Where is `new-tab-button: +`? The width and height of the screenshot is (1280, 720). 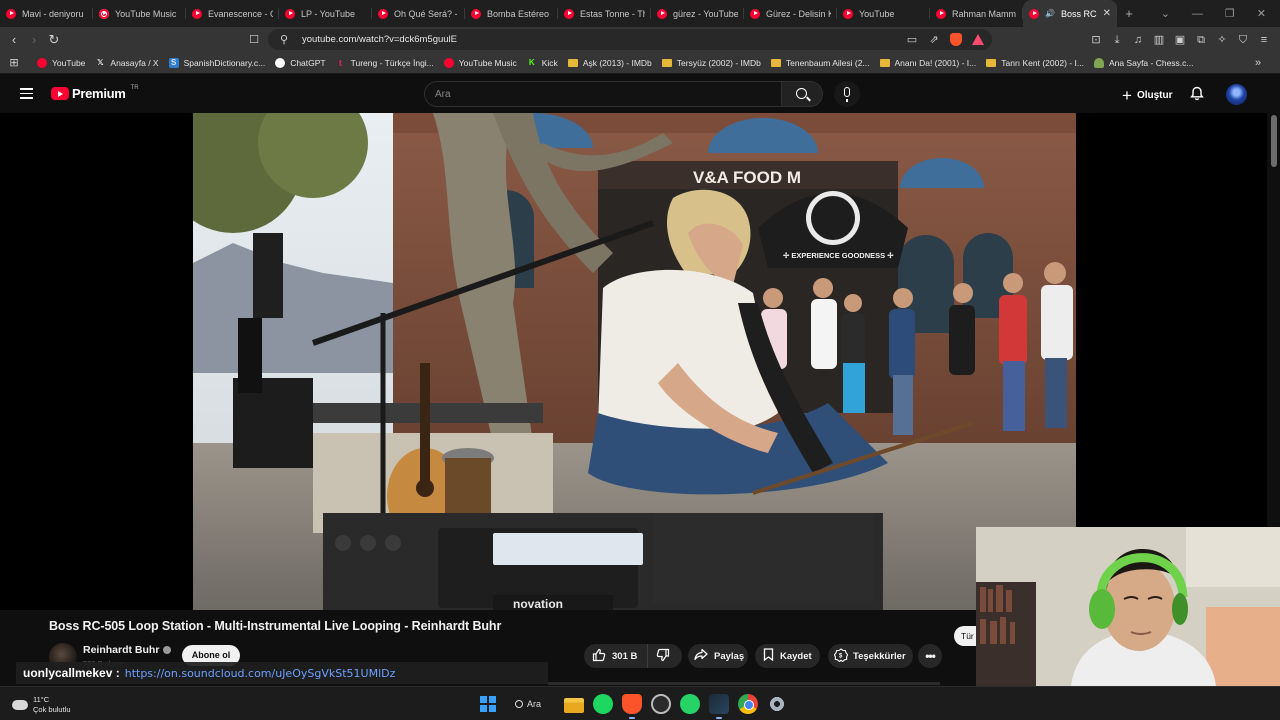
new-tab-button: + is located at coordinates (1129, 13).